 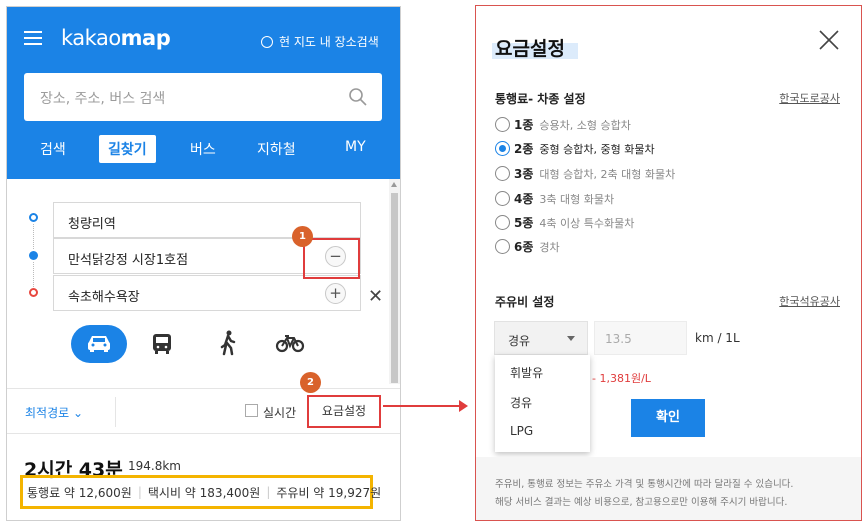 What do you see at coordinates (329, 492) in the screenshot?
I see `fuel-cost: 주유비 약 19,927원` at bounding box center [329, 492].